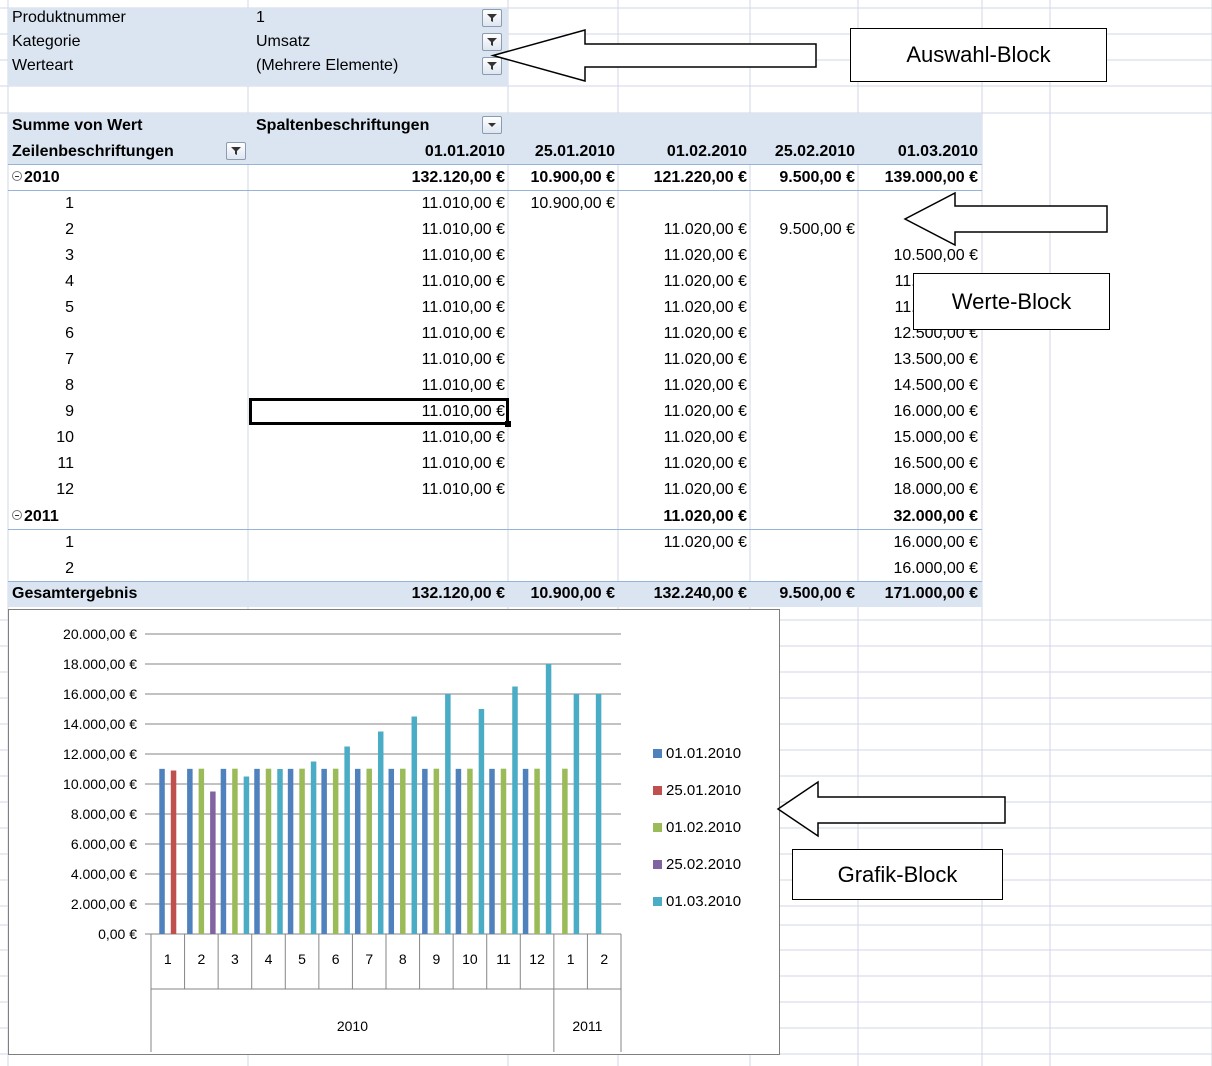  What do you see at coordinates (62, 308) in the screenshot?
I see `row-label: 5` at bounding box center [62, 308].